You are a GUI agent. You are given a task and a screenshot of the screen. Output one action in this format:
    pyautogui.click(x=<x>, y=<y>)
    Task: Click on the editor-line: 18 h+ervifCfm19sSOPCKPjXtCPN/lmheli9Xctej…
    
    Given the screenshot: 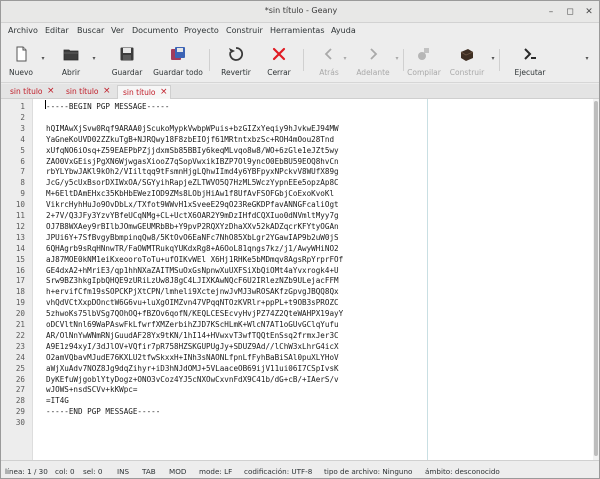 What is the action you would take?
    pyautogui.click(x=297, y=292)
    